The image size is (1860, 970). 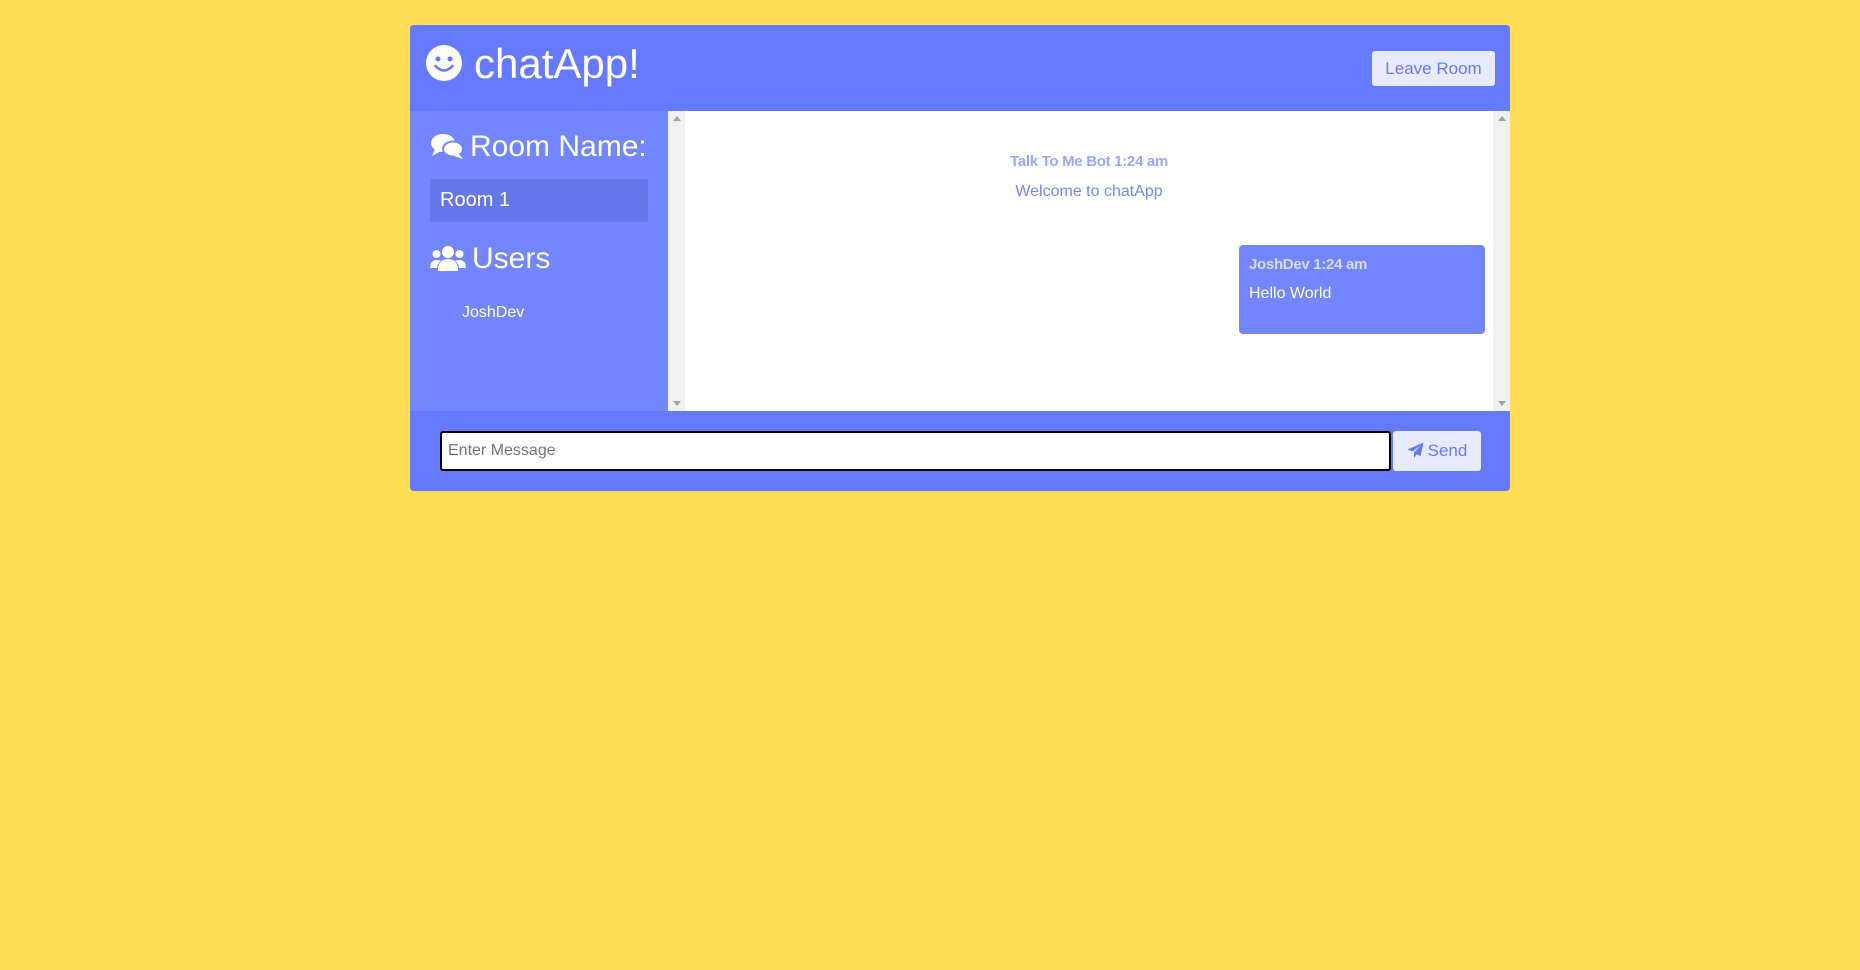 I want to click on right-scrollbar, so click(x=1501, y=261).